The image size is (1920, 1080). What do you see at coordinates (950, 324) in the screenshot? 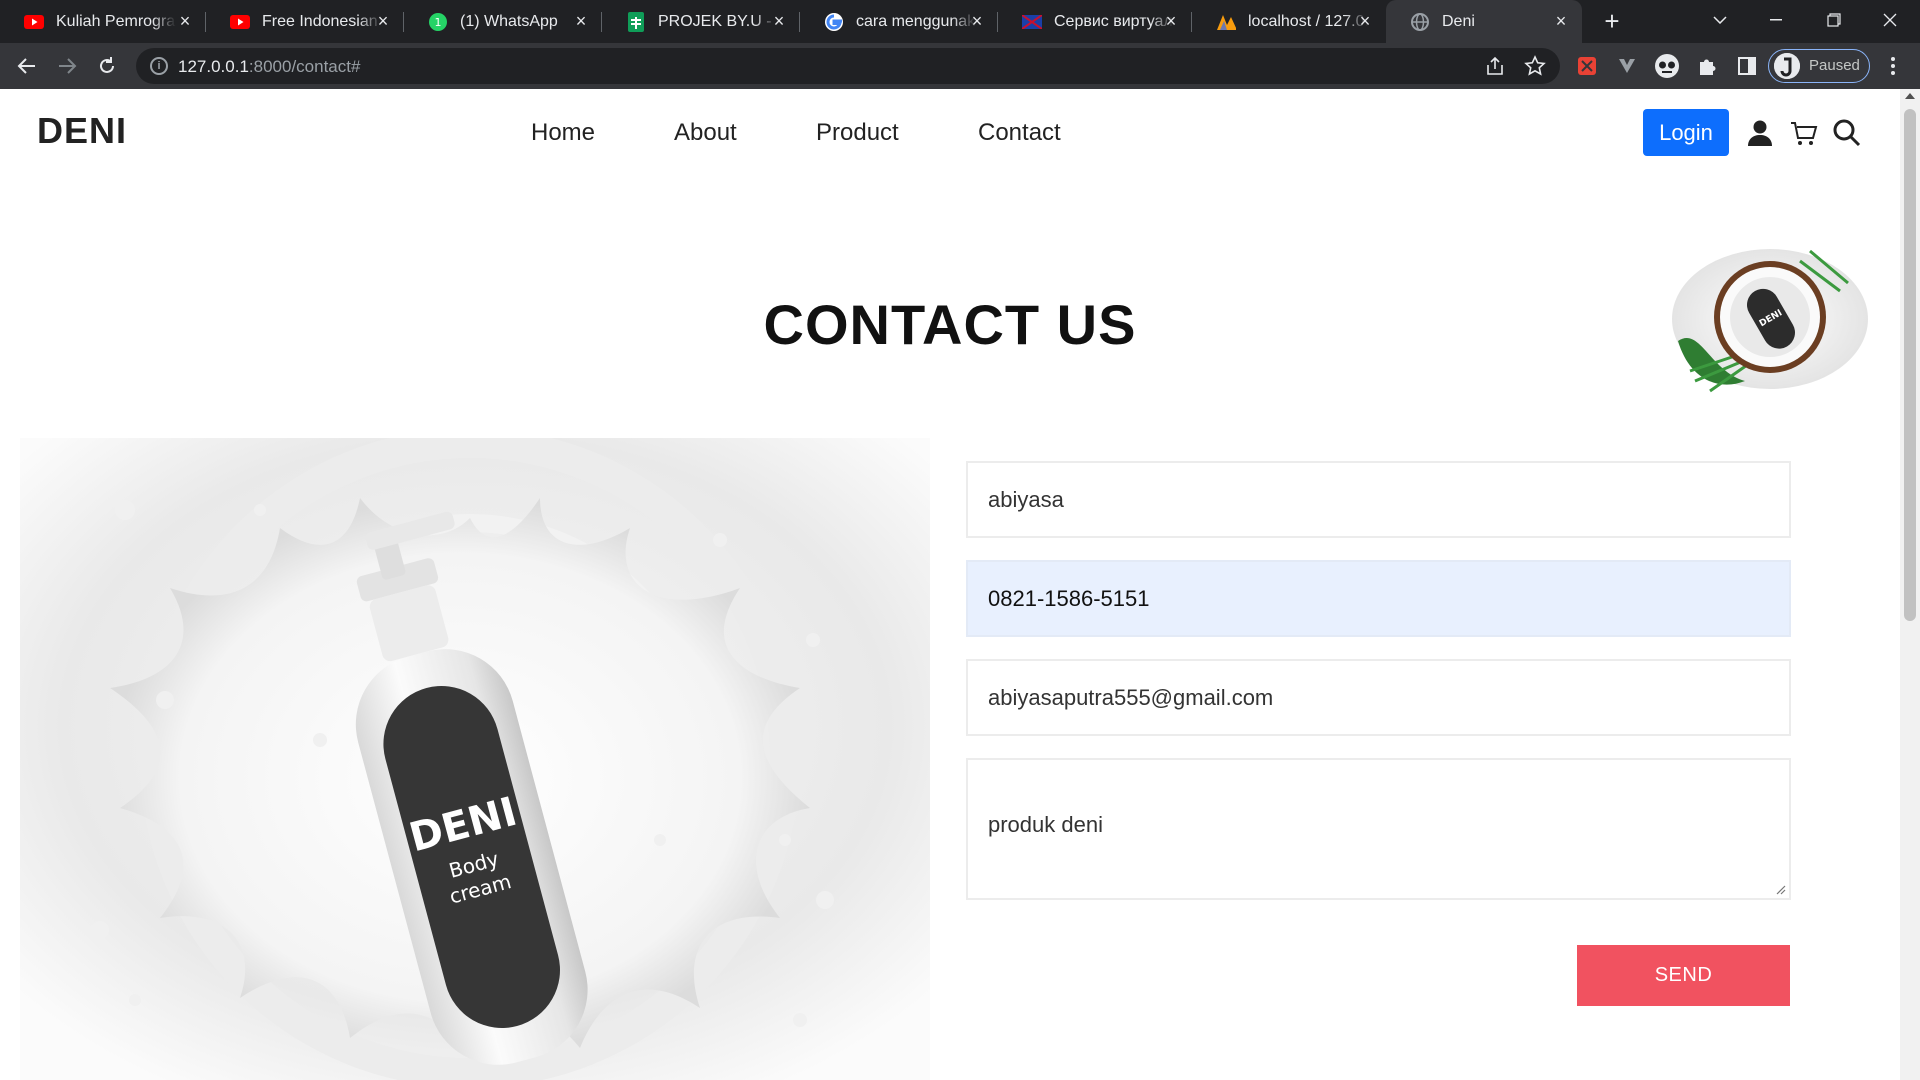
I see `page-title: CONTACT US` at bounding box center [950, 324].